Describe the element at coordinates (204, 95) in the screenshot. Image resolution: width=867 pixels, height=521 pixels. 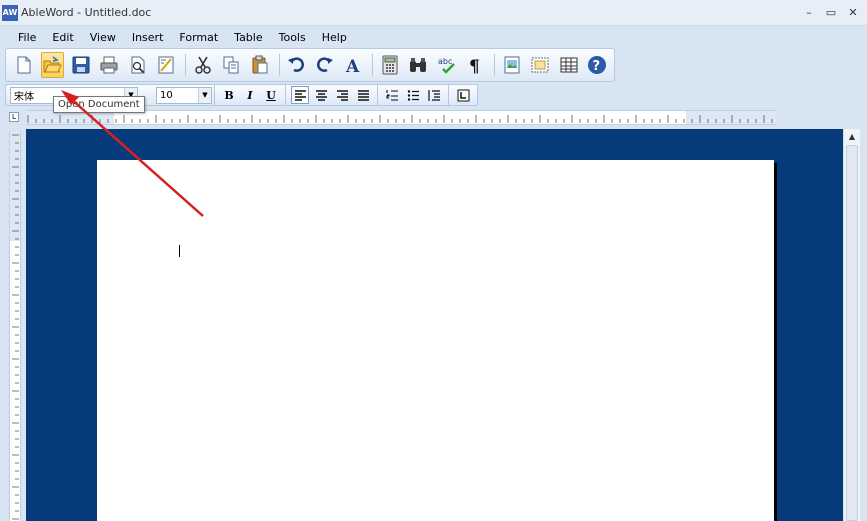
I see `chevron-down-icon: ▼` at that location.